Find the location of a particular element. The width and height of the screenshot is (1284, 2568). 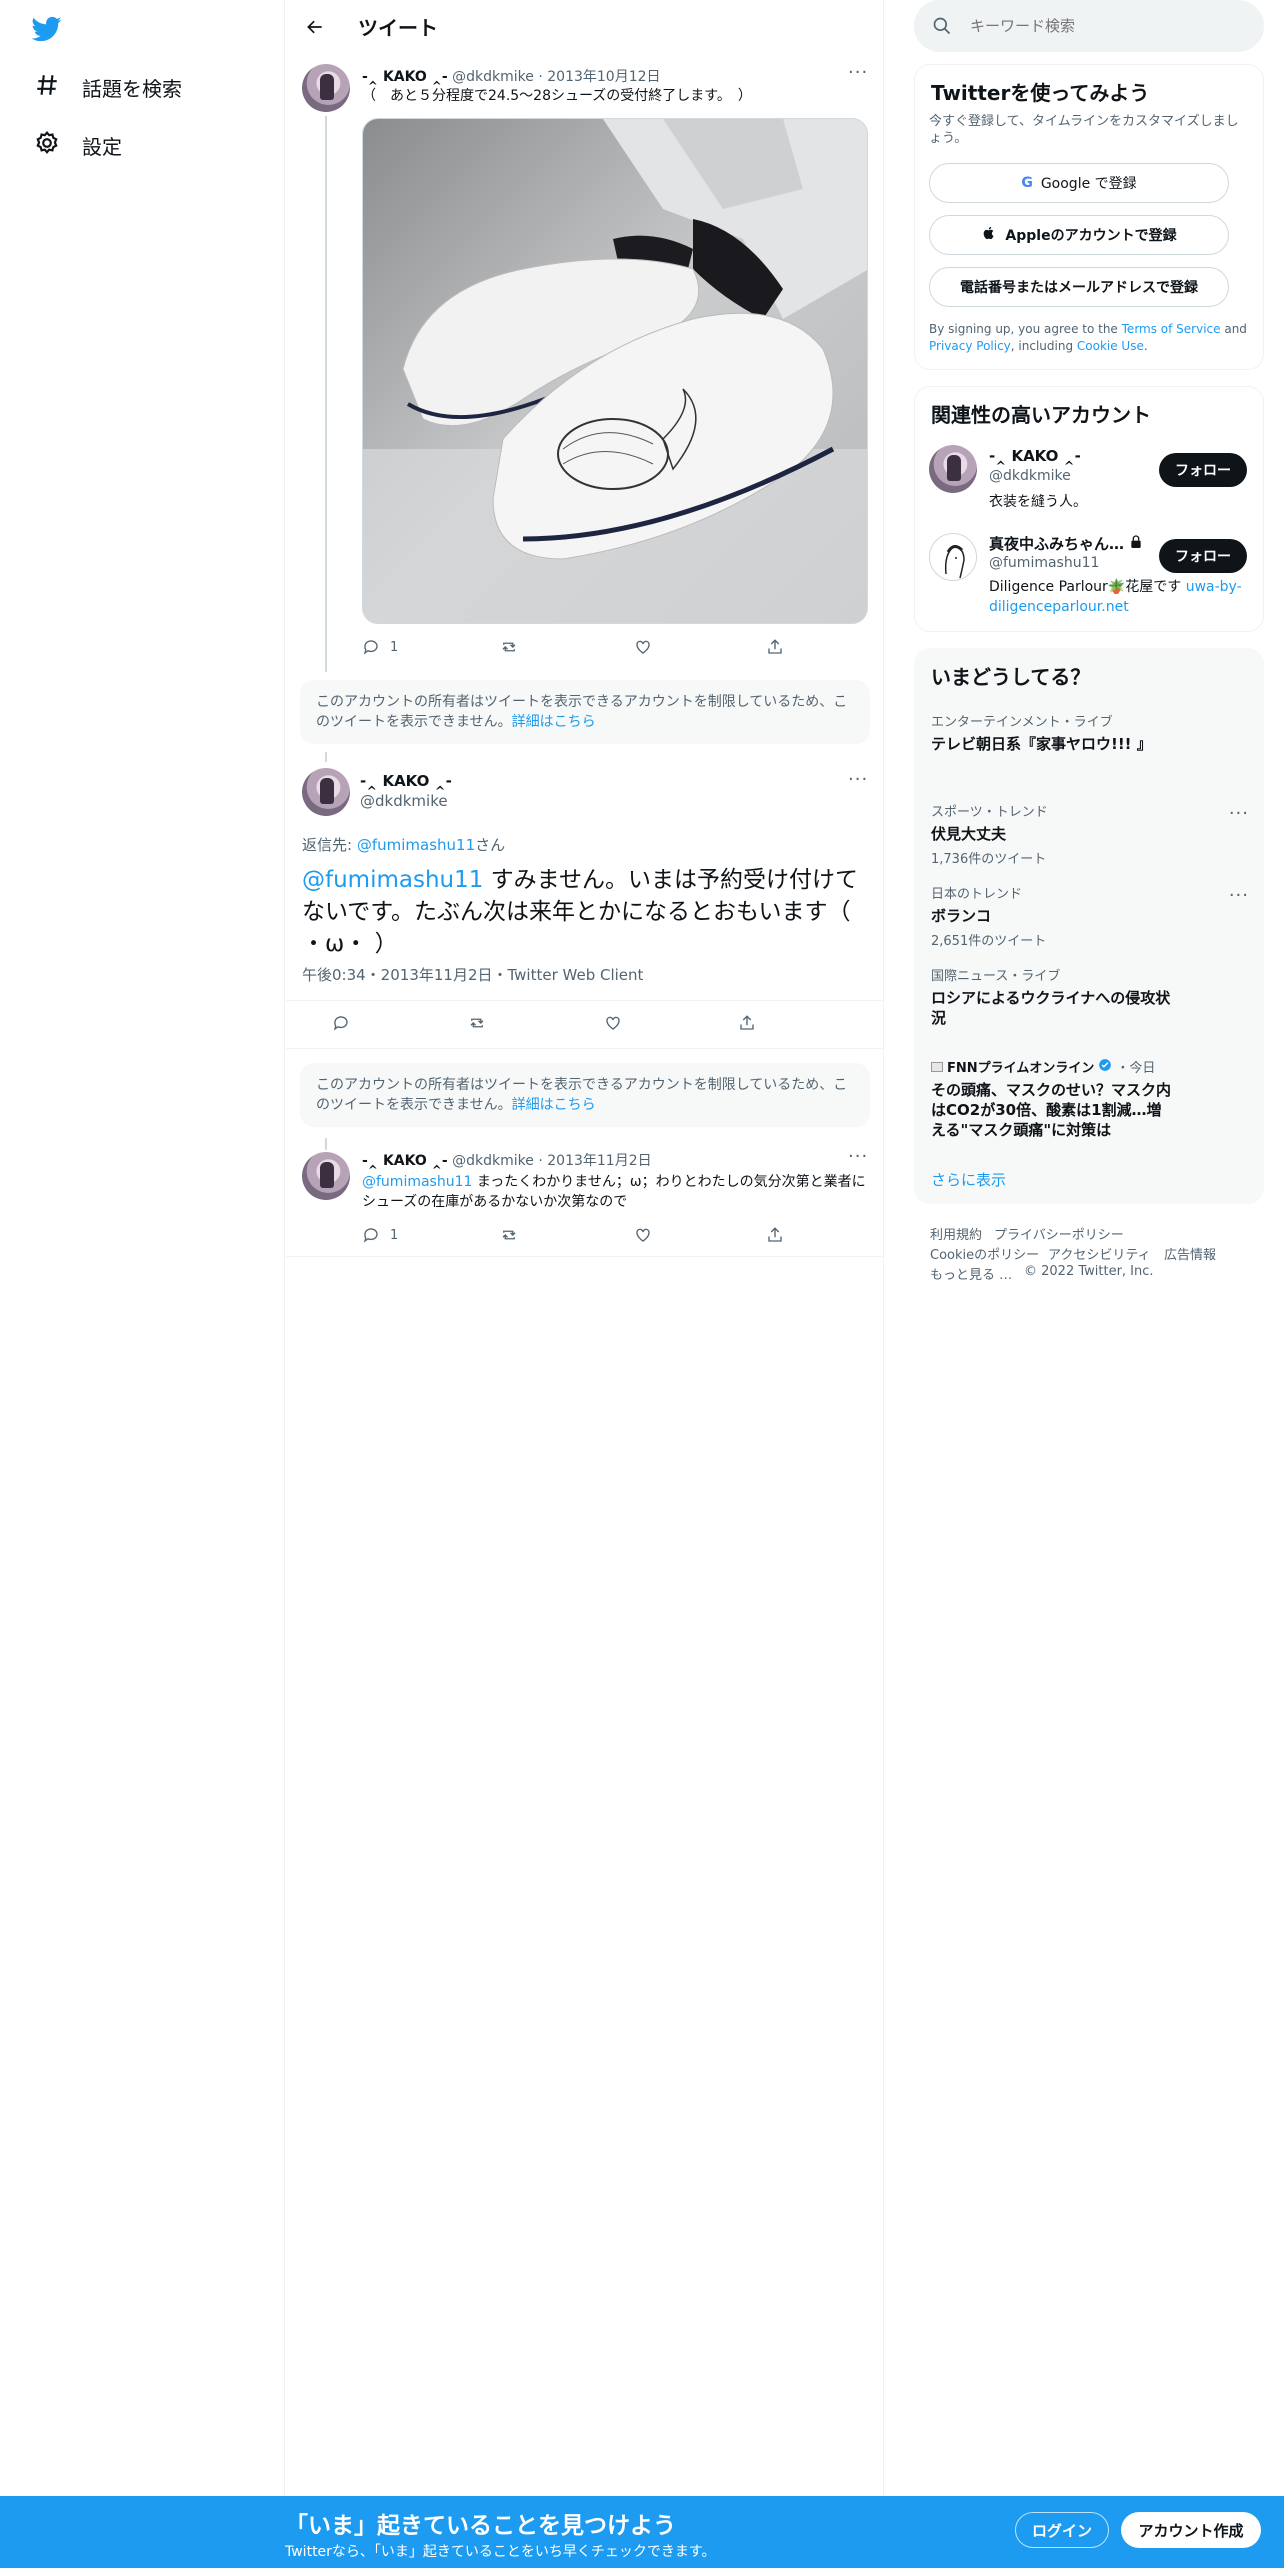

login-label: ログイン is located at coordinates (1061, 2530).